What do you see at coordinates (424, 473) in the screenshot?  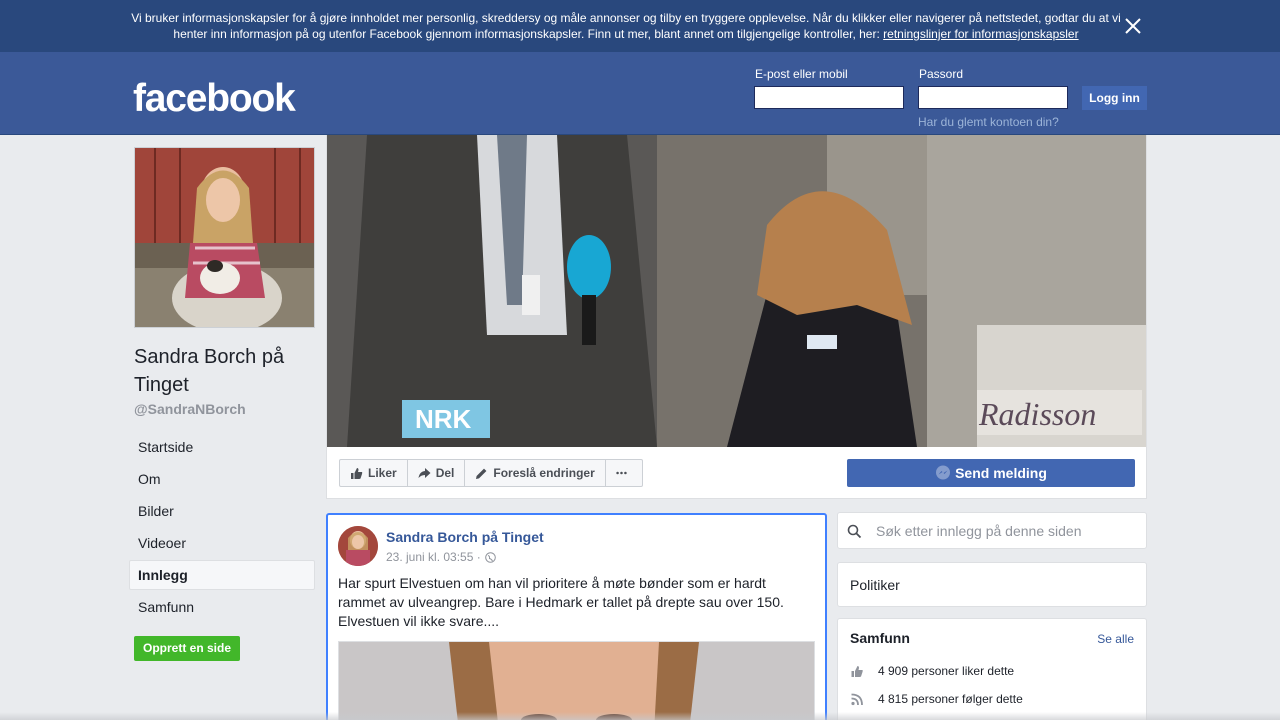 I see `share-arrow-icon` at bounding box center [424, 473].